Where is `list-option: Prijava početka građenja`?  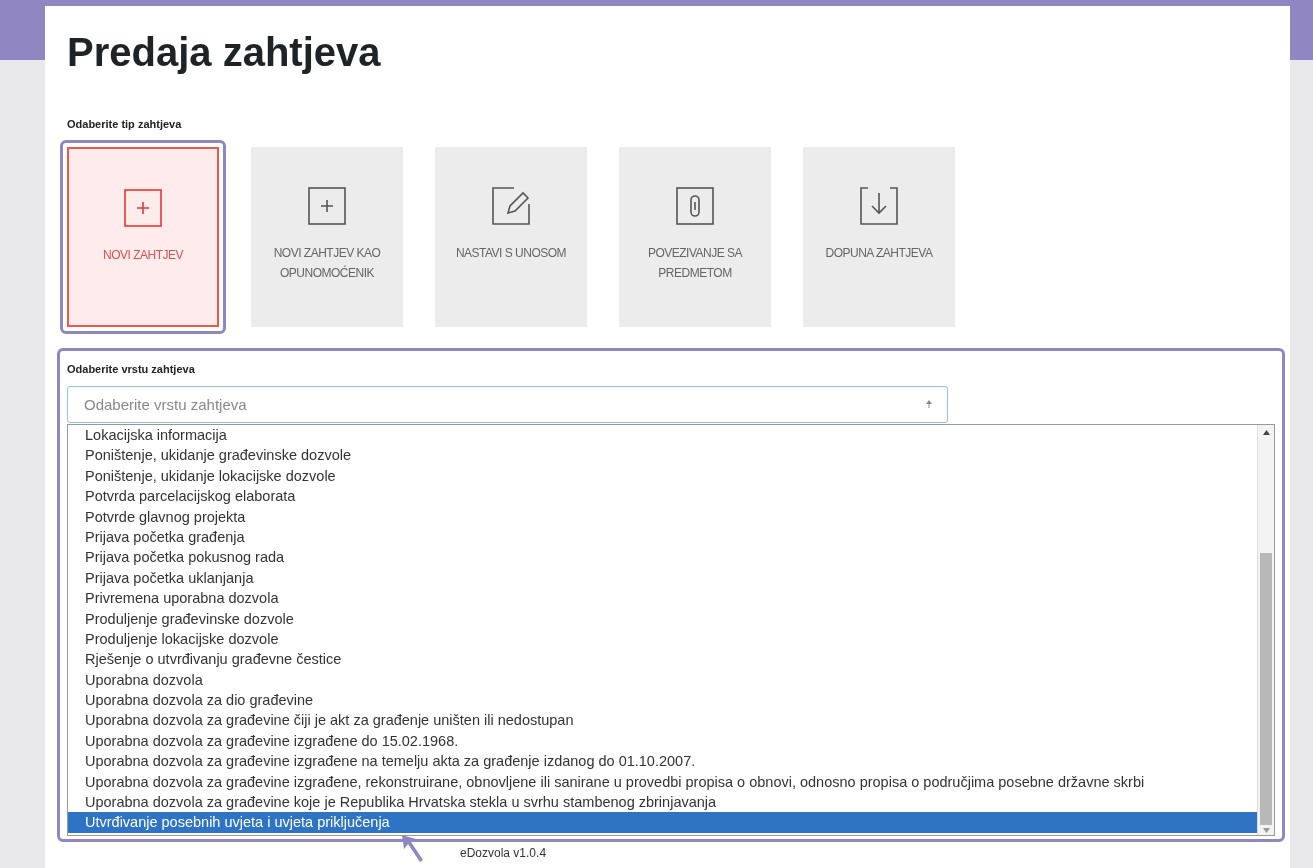 list-option: Prijava početka građenja is located at coordinates (662, 537).